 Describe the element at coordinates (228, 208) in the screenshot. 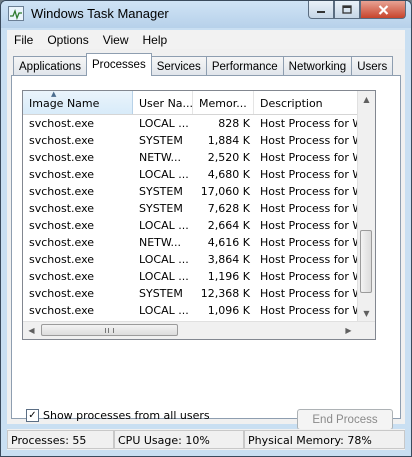

I see `cell-memory: 7,628 K` at that location.